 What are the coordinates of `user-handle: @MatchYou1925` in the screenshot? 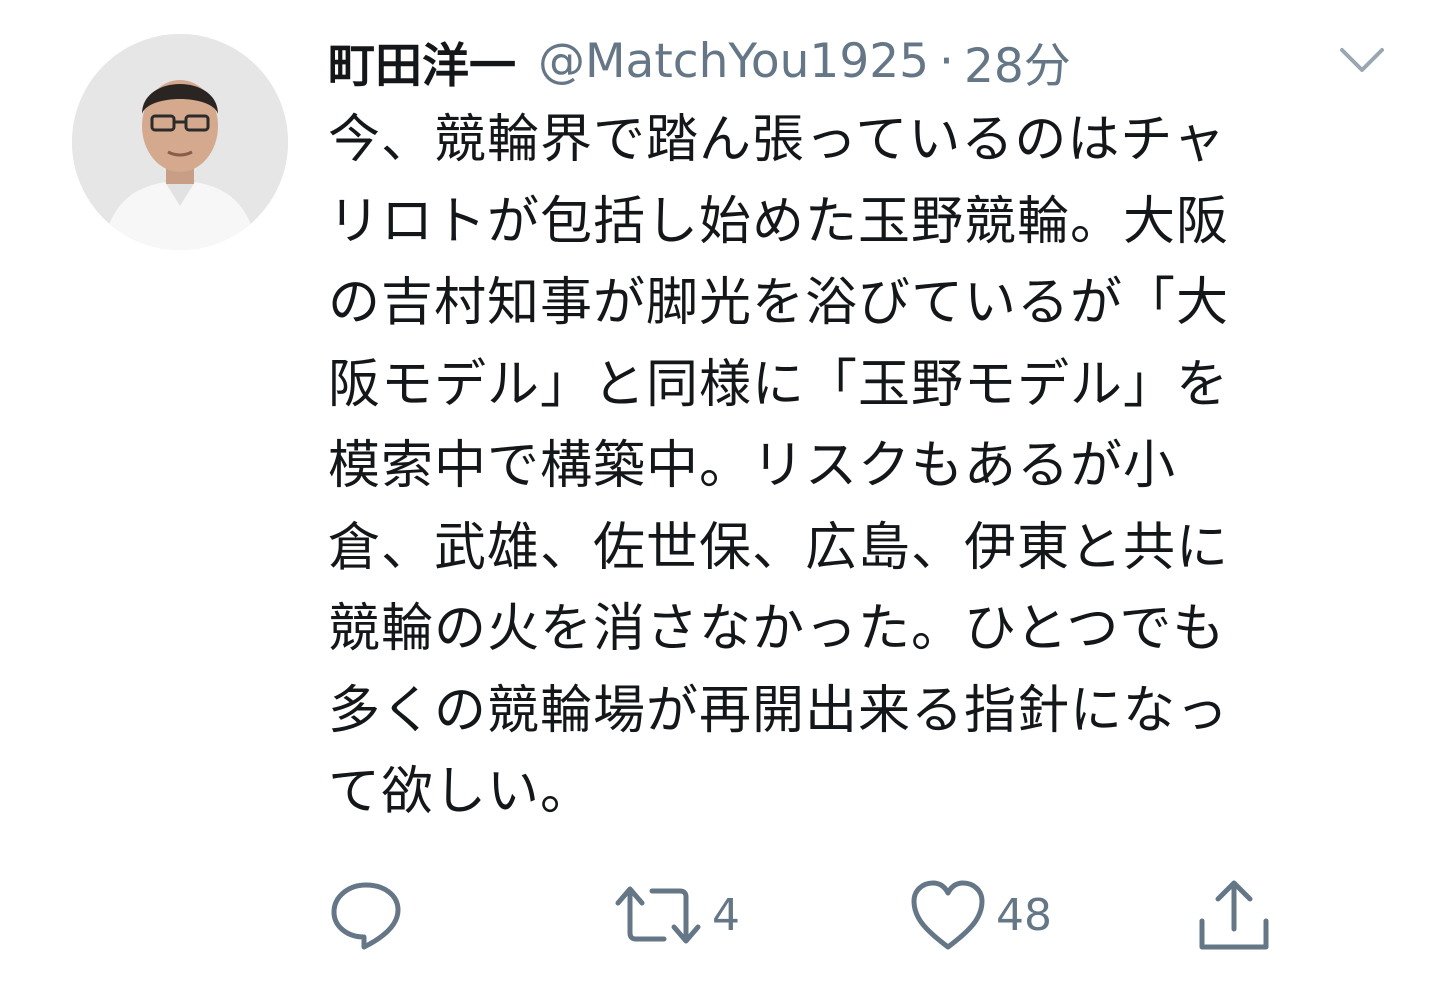 It's located at (733, 61).